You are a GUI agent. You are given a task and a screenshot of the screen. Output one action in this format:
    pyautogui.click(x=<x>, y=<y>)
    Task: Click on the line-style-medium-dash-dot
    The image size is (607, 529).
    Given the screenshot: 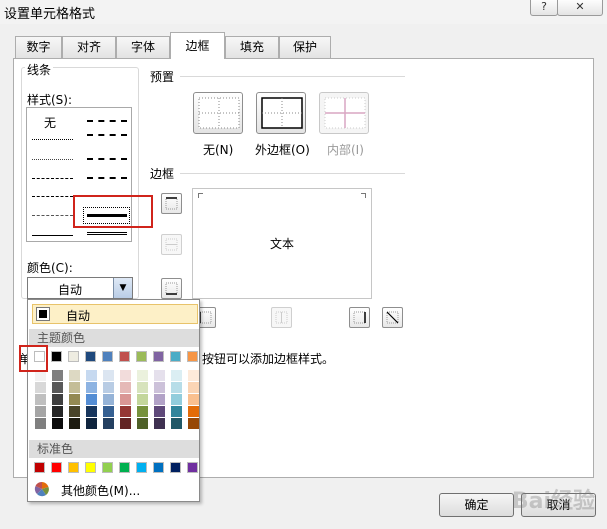 What is the action you would take?
    pyautogui.click(x=107, y=159)
    